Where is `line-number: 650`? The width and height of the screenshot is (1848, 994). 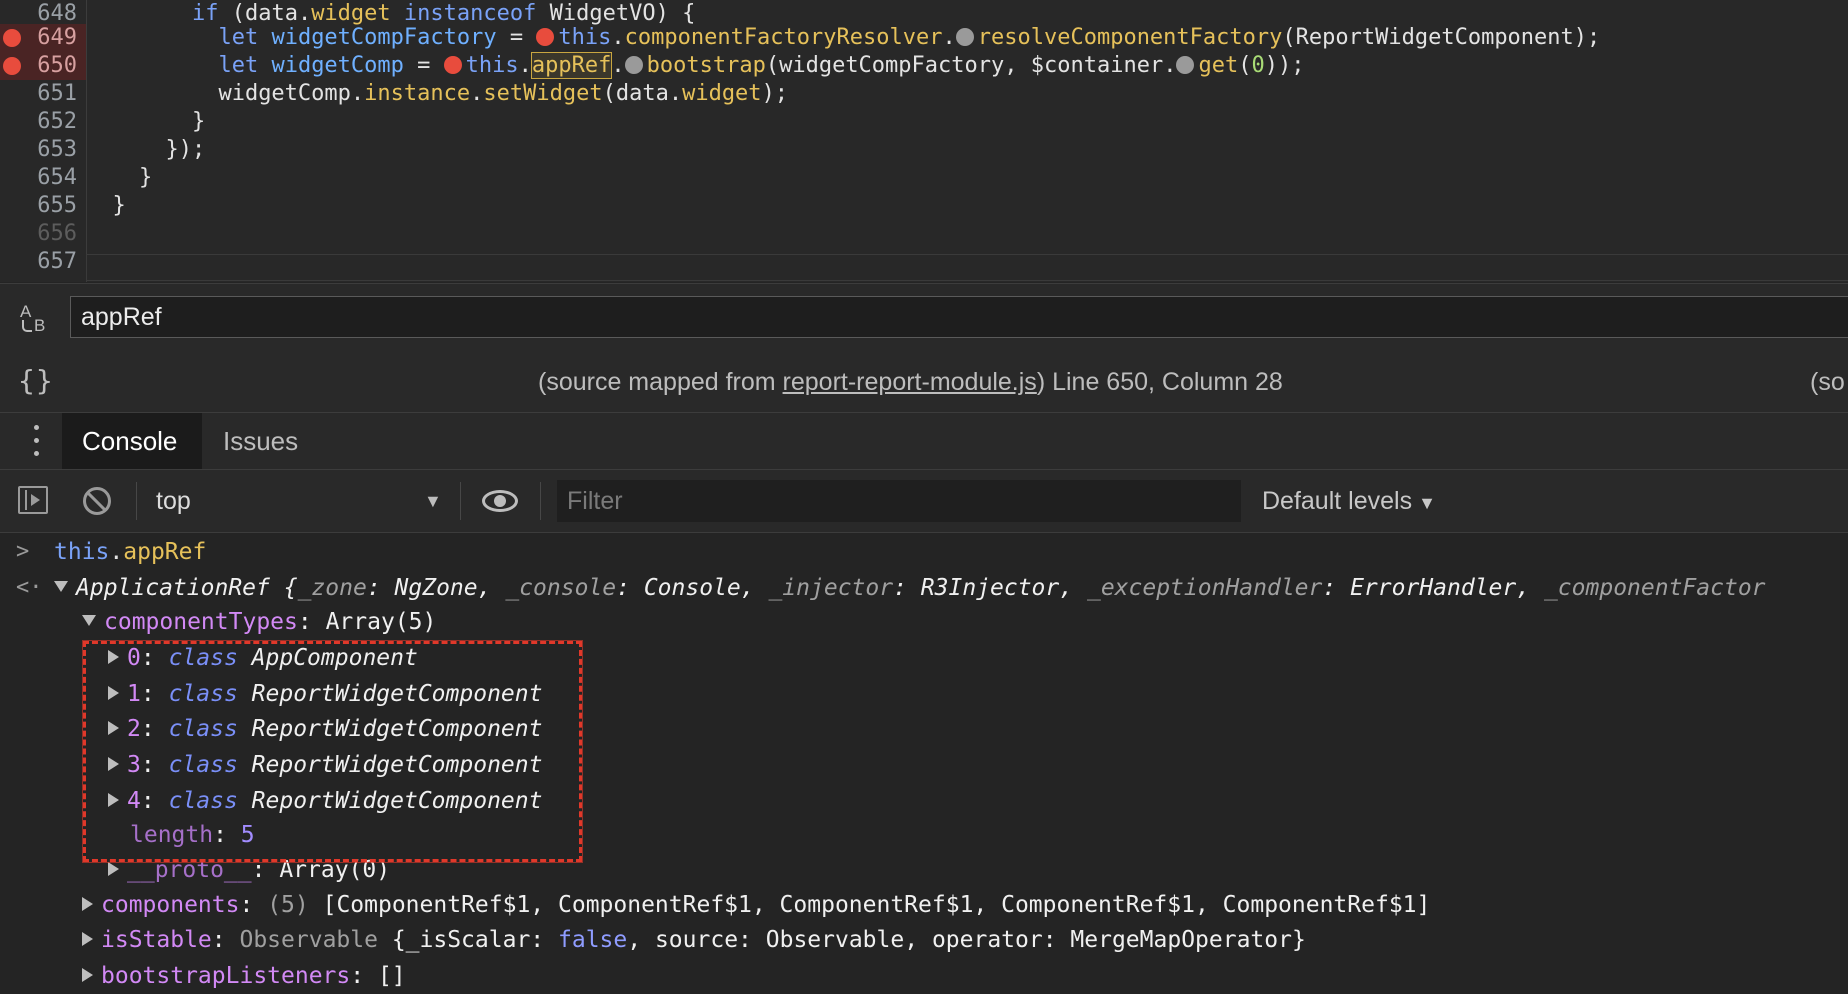
line-number: 650 is located at coordinates (57, 65).